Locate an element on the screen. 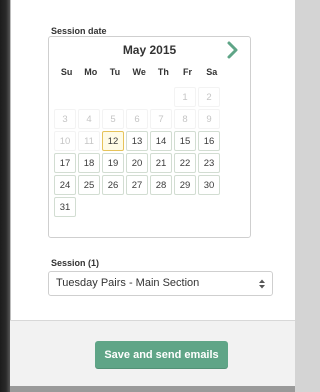 The image size is (320, 392). calendar-day: 30 is located at coordinates (209, 185).